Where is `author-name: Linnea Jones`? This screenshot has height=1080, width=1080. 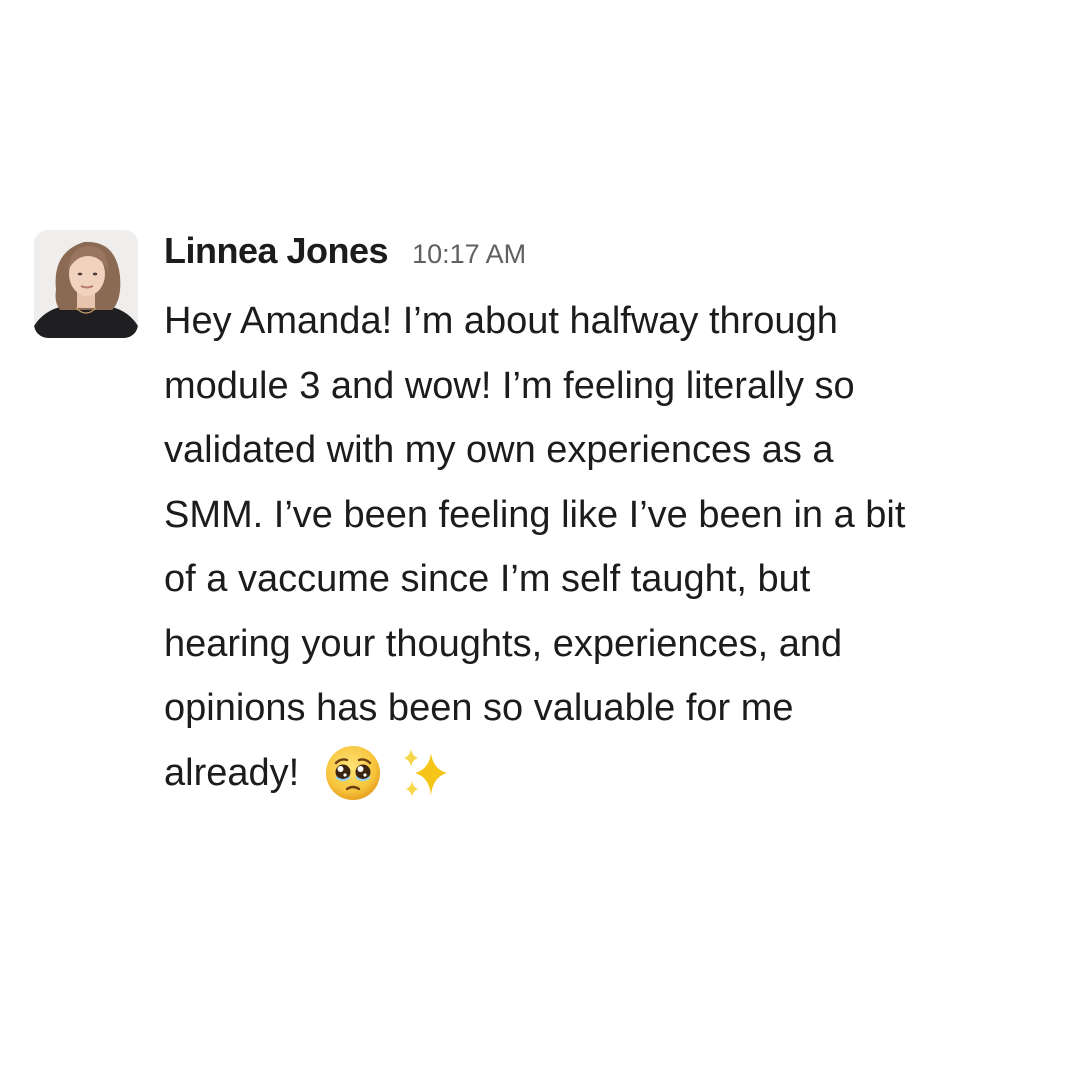 author-name: Linnea Jones is located at coordinates (276, 251).